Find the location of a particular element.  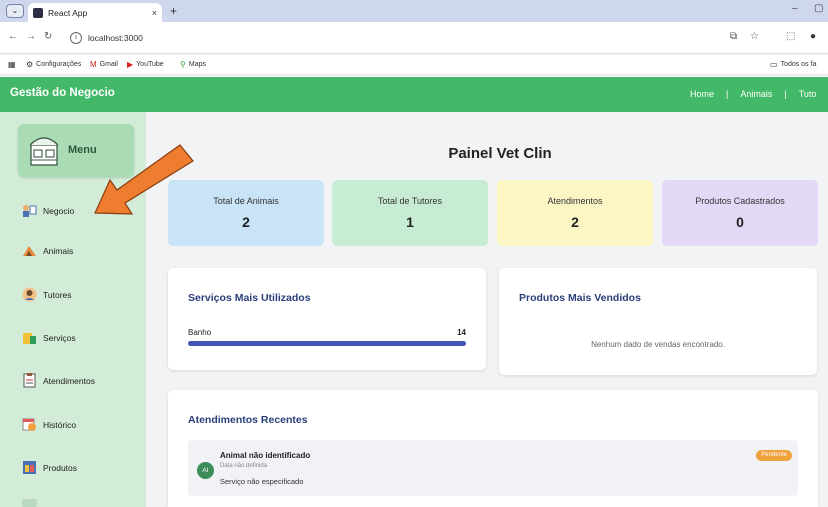

sidebar-item-label: Atendimentos is located at coordinates (69, 380).